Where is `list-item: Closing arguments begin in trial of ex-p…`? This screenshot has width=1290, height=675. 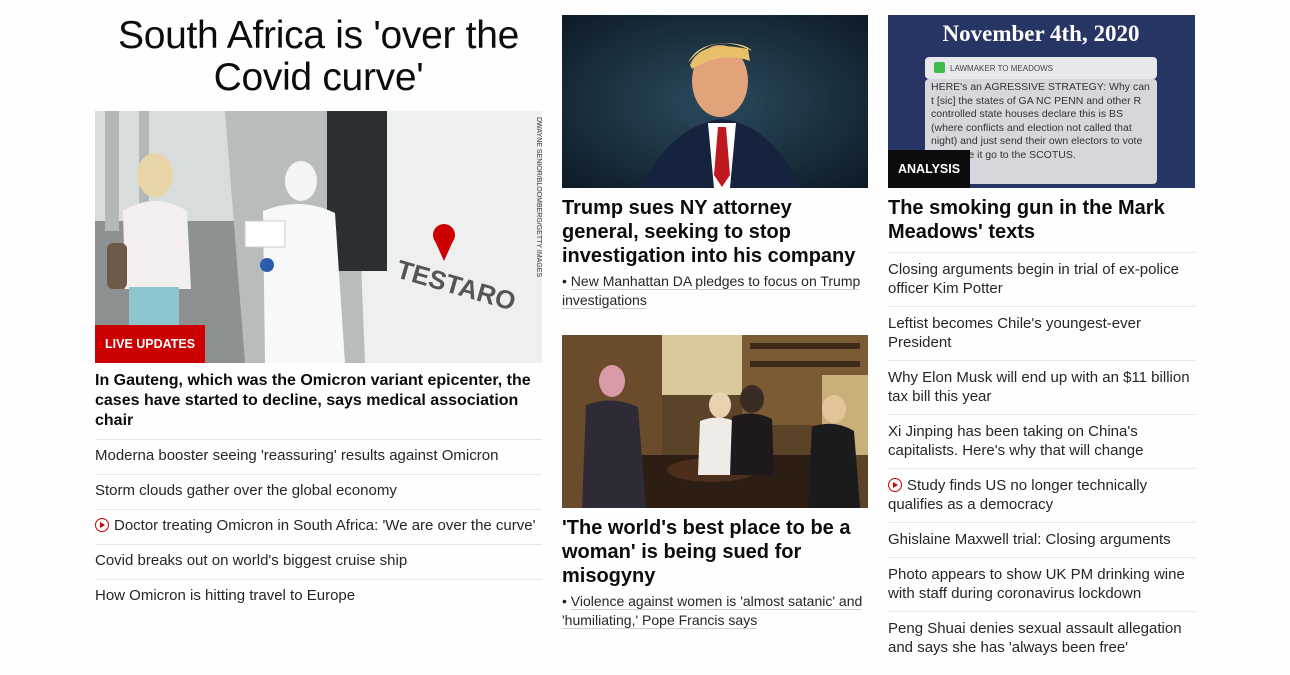 list-item: Closing arguments begin in trial of ex-p… is located at coordinates (1041, 279).